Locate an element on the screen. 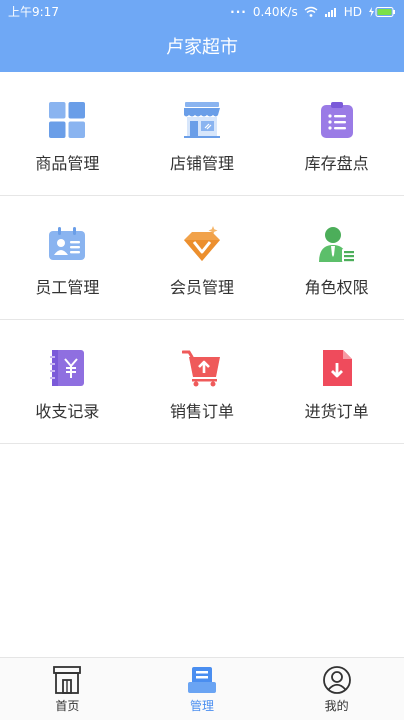 The width and height of the screenshot is (404, 720). tab-mine: 我的 is located at coordinates (336, 689).